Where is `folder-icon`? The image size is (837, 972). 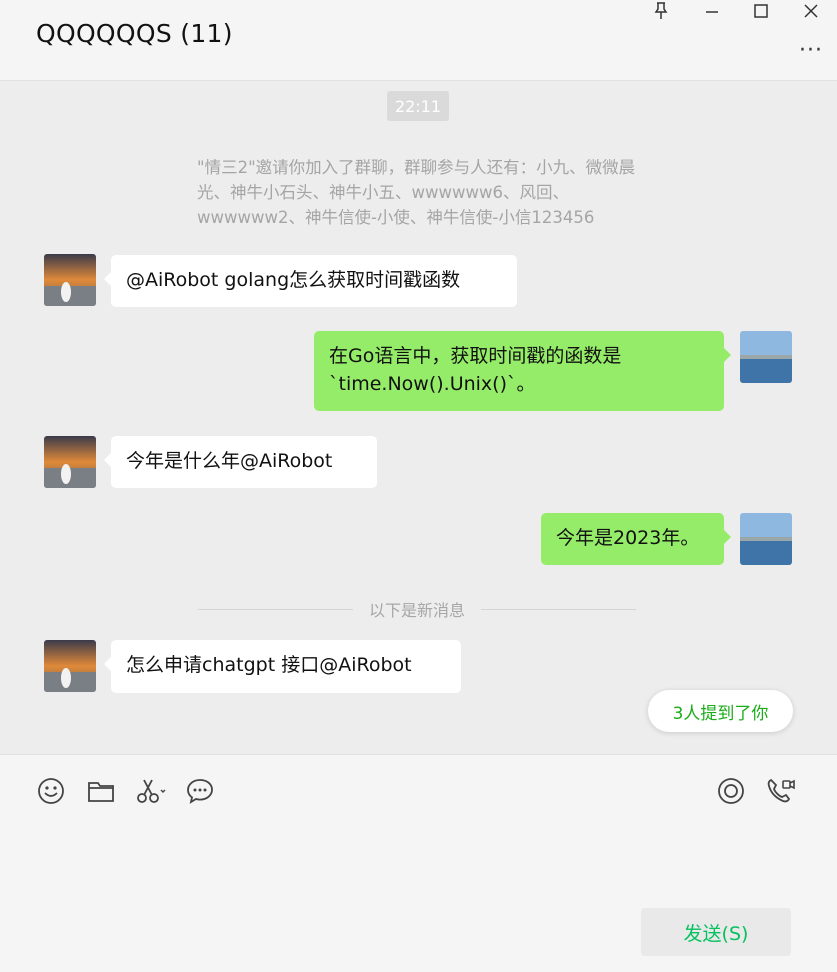
folder-icon is located at coordinates (101, 791).